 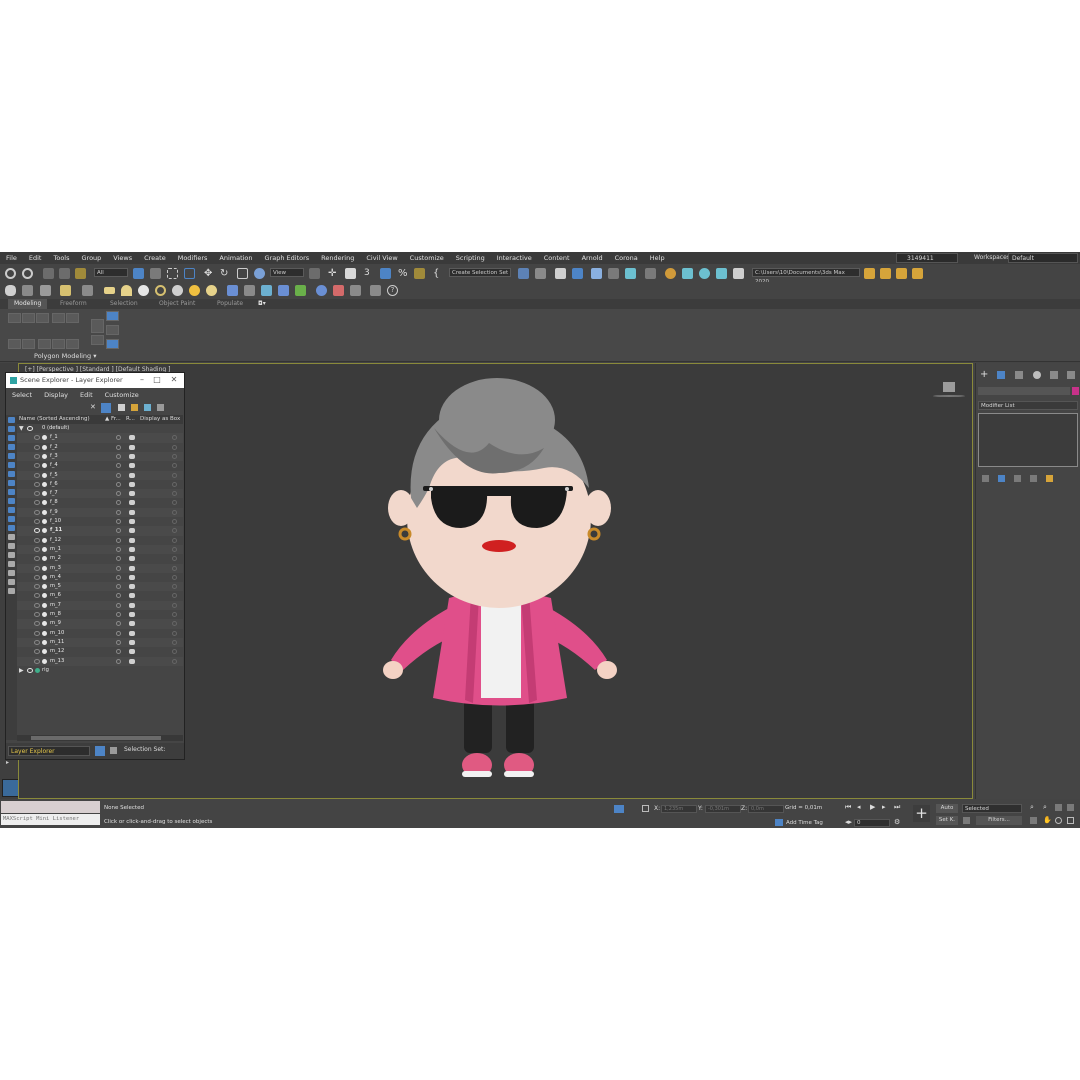 What do you see at coordinates (11, 519) in the screenshot?
I see `display-hidden-icon` at bounding box center [11, 519].